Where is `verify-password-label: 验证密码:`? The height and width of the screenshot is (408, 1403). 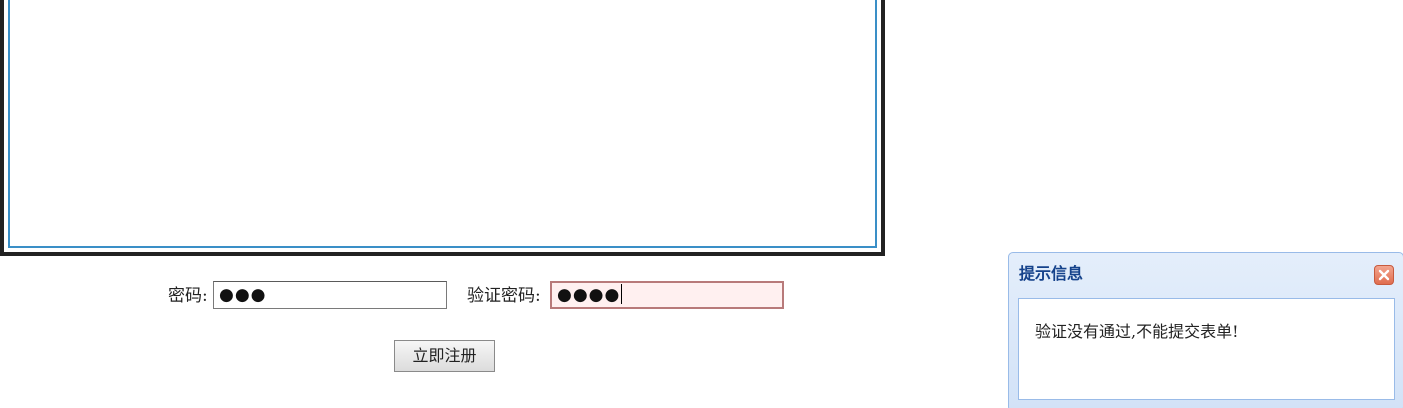 verify-password-label: 验证密码: is located at coordinates (504, 296).